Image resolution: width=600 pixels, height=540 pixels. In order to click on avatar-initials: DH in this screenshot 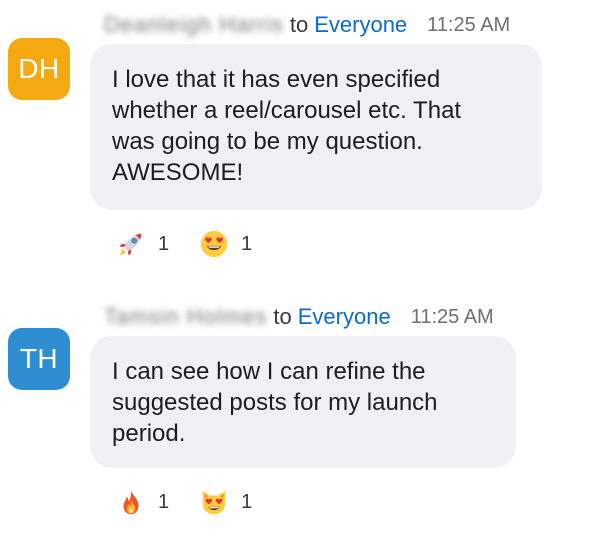, I will do `click(39, 68)`.